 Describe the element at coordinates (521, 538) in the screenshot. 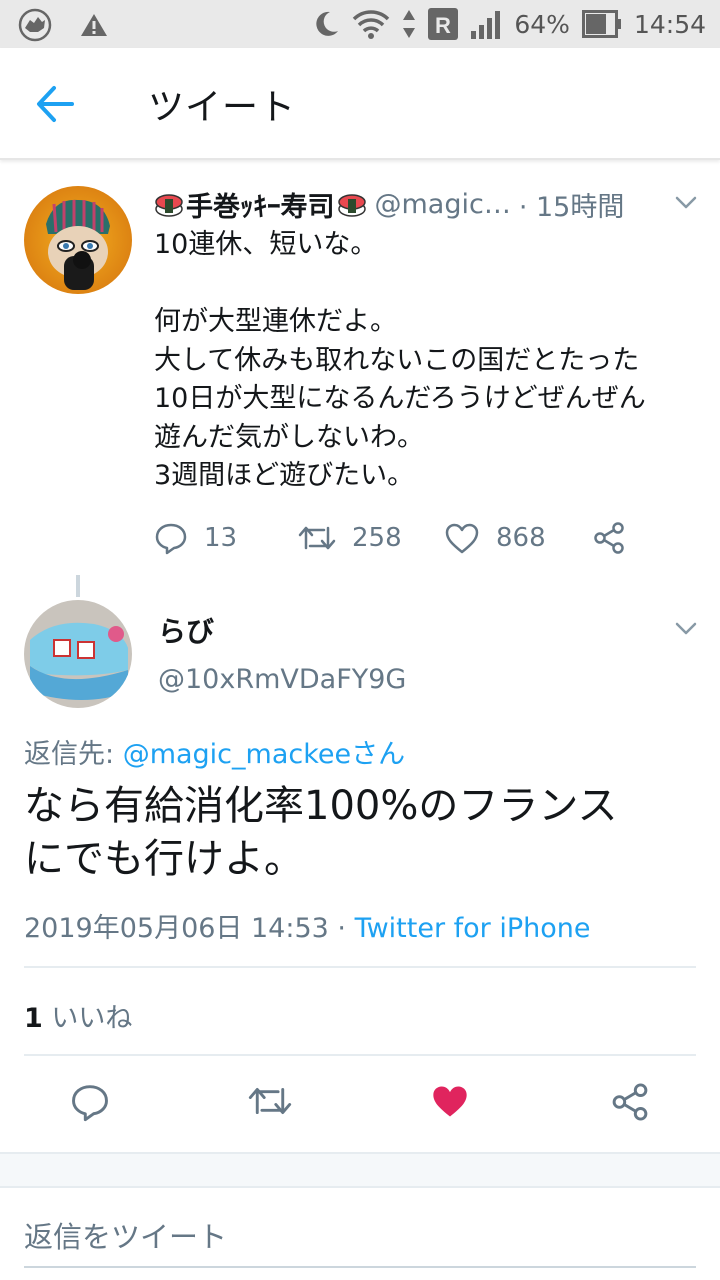

I see `like-count: 868` at that location.